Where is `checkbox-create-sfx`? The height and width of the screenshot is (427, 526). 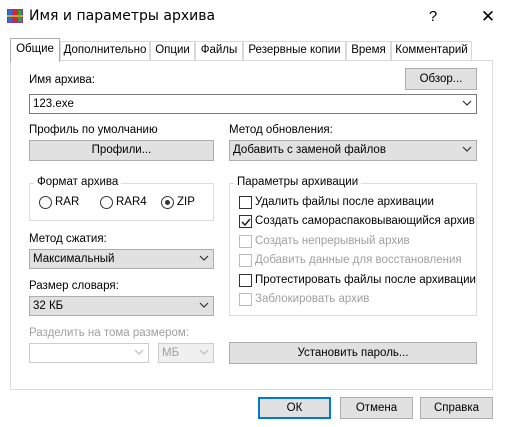
checkbox-create-sfx is located at coordinates (245, 221).